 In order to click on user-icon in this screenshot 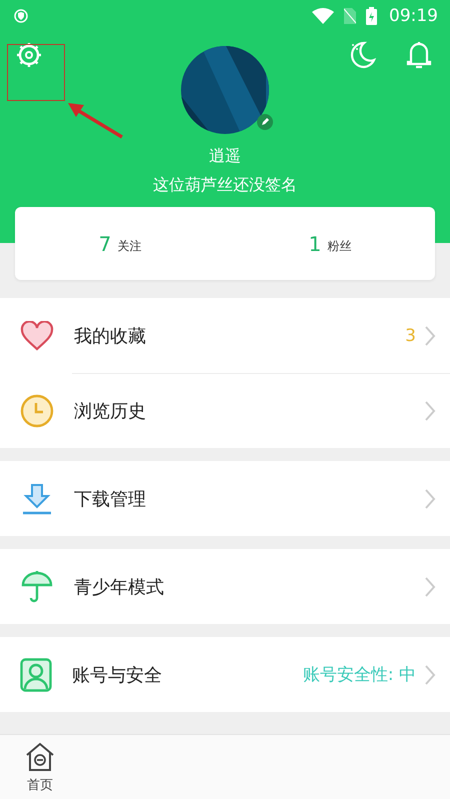, I will do `click(36, 675)`.